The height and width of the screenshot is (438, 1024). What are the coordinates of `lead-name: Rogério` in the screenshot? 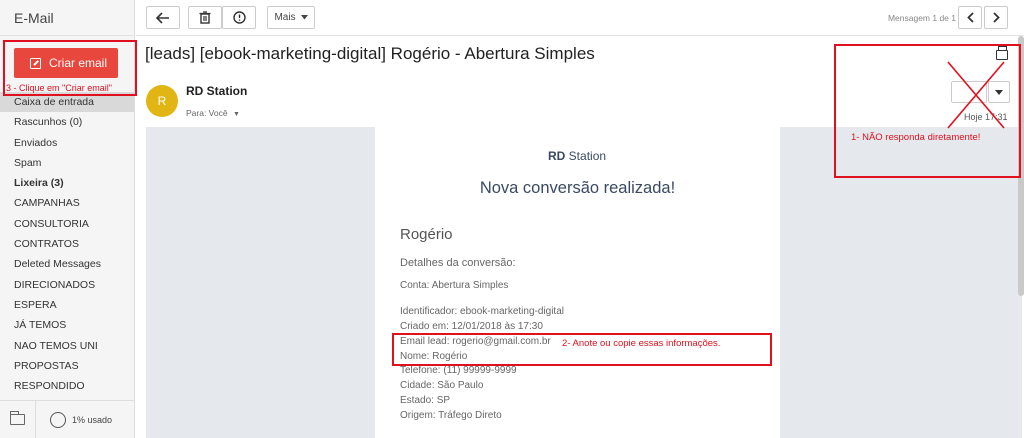 It's located at (426, 234).